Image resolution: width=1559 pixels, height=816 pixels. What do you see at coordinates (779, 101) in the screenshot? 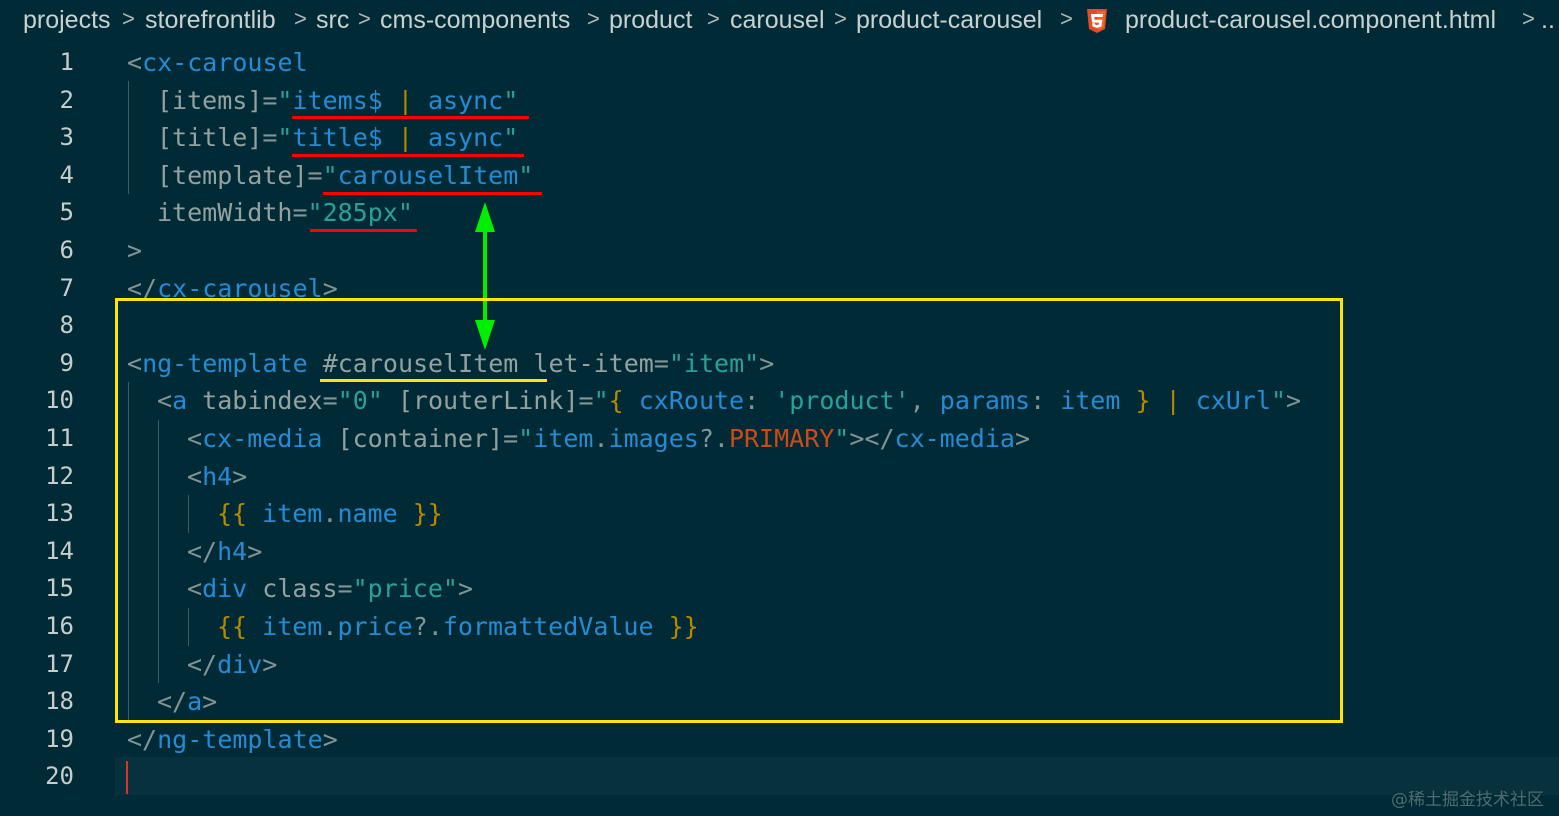
I see `code-line: 2 [items]="items$ | async"` at bounding box center [779, 101].